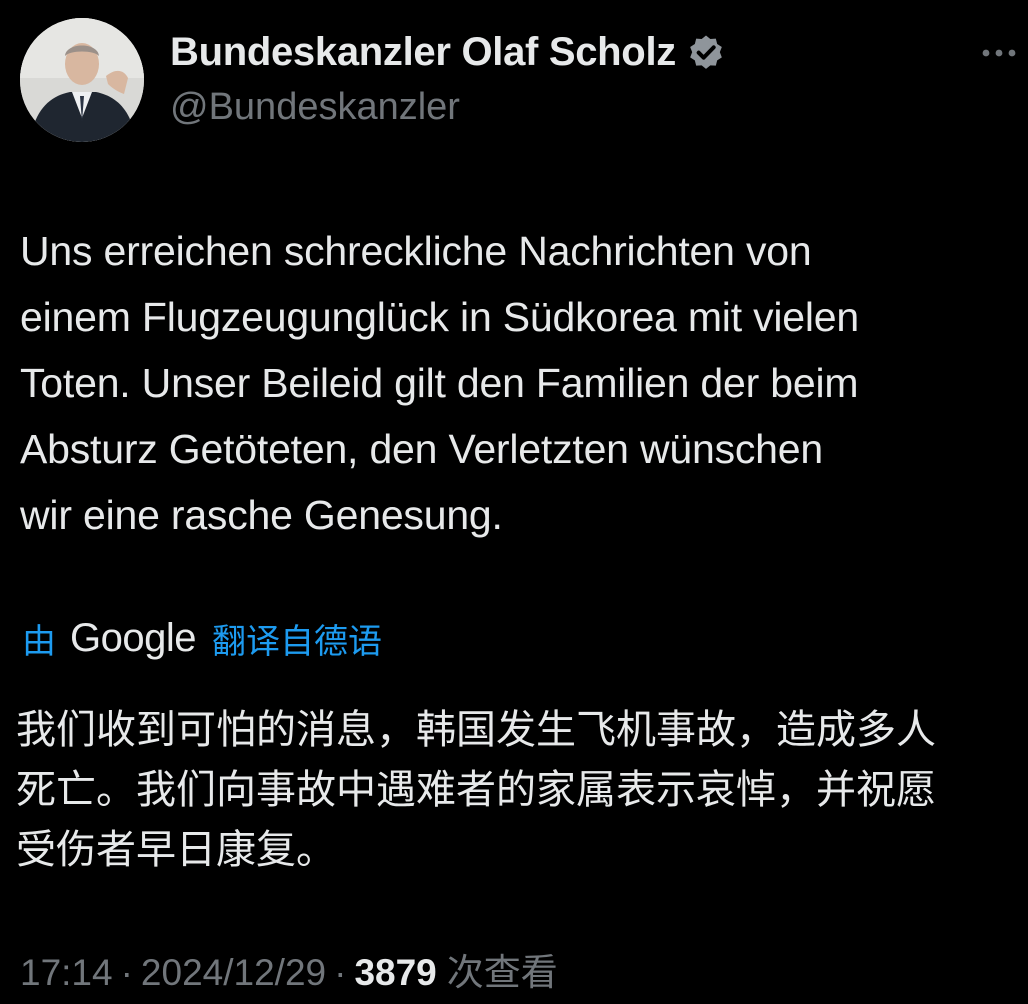 Image resolution: width=1028 pixels, height=1004 pixels. I want to click on translation-attribution: 由 Google 翻译自德语, so click(202, 638).